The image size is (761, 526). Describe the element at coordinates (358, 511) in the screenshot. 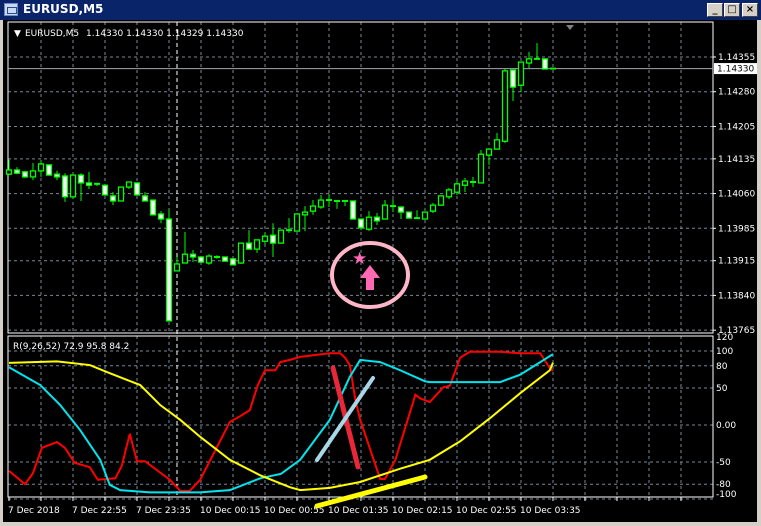

I see `time-label: 10 Dec 01:35` at that location.